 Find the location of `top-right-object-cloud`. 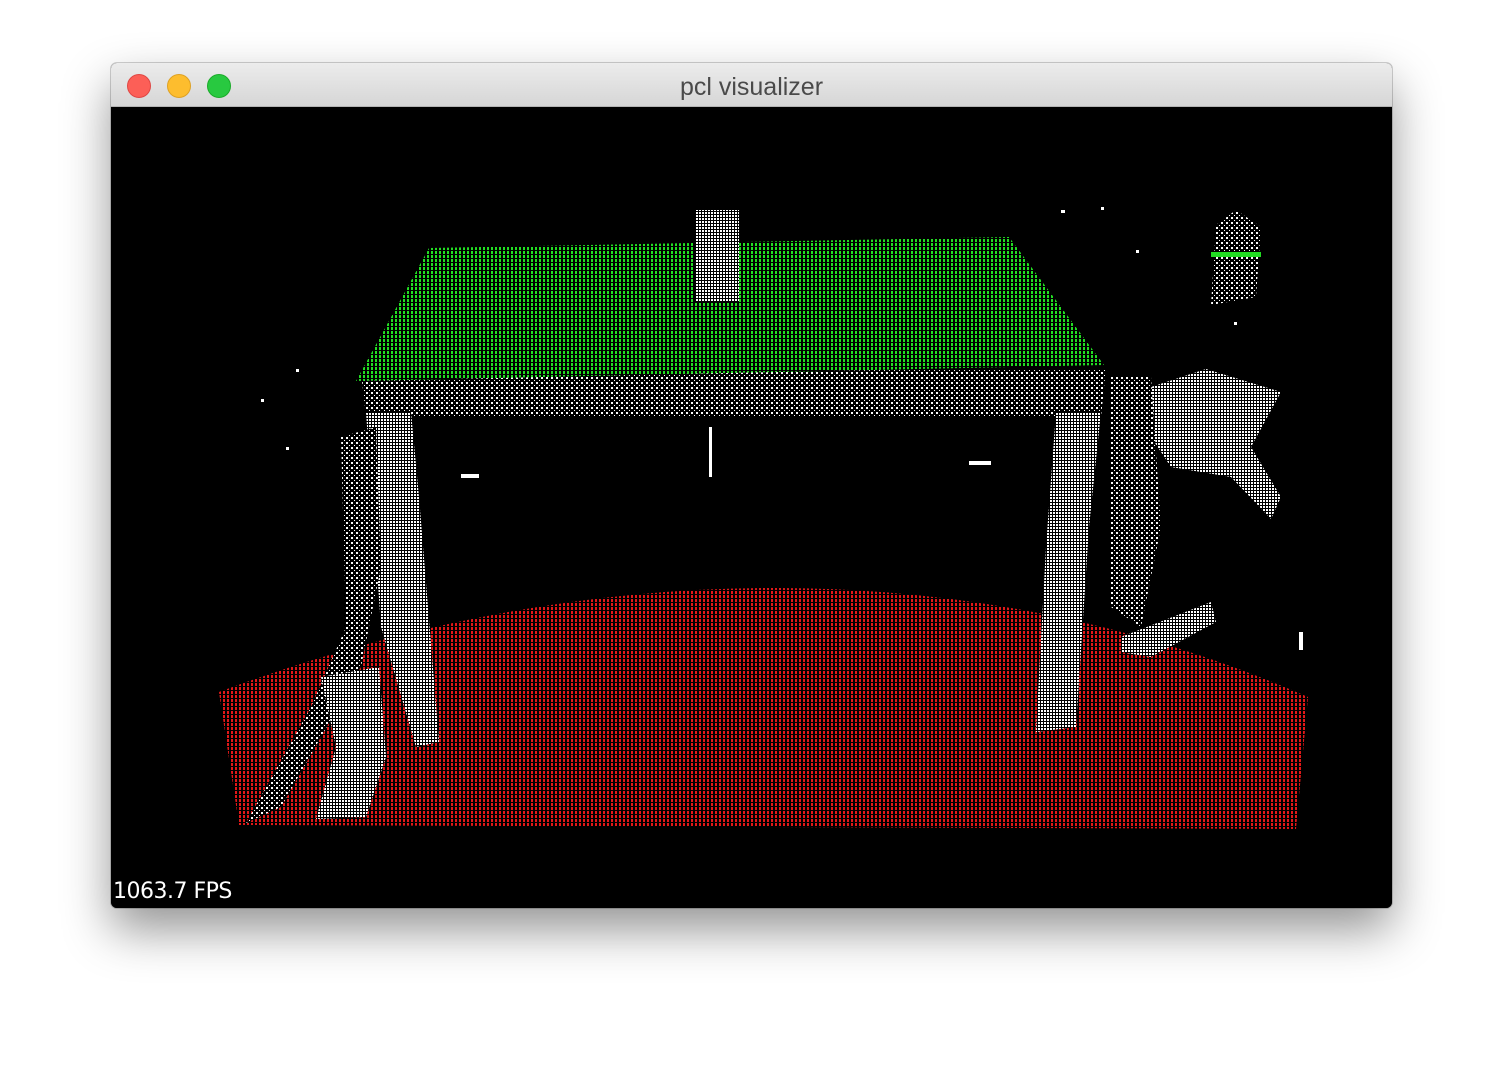

top-right-object-cloud is located at coordinates (1236, 257).